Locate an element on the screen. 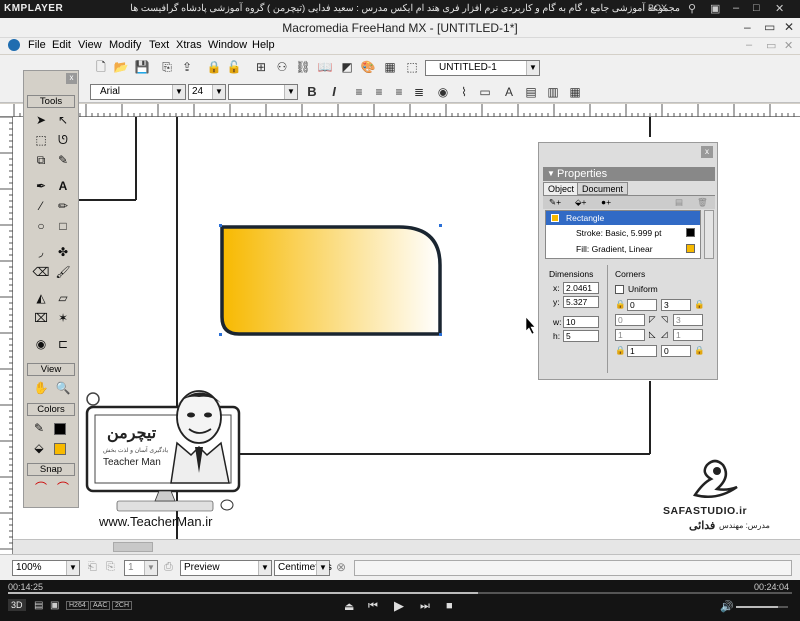 Image resolution: width=800 pixels, height=621 pixels. attach-to-path-icon: ⌇ is located at coordinates (464, 92).